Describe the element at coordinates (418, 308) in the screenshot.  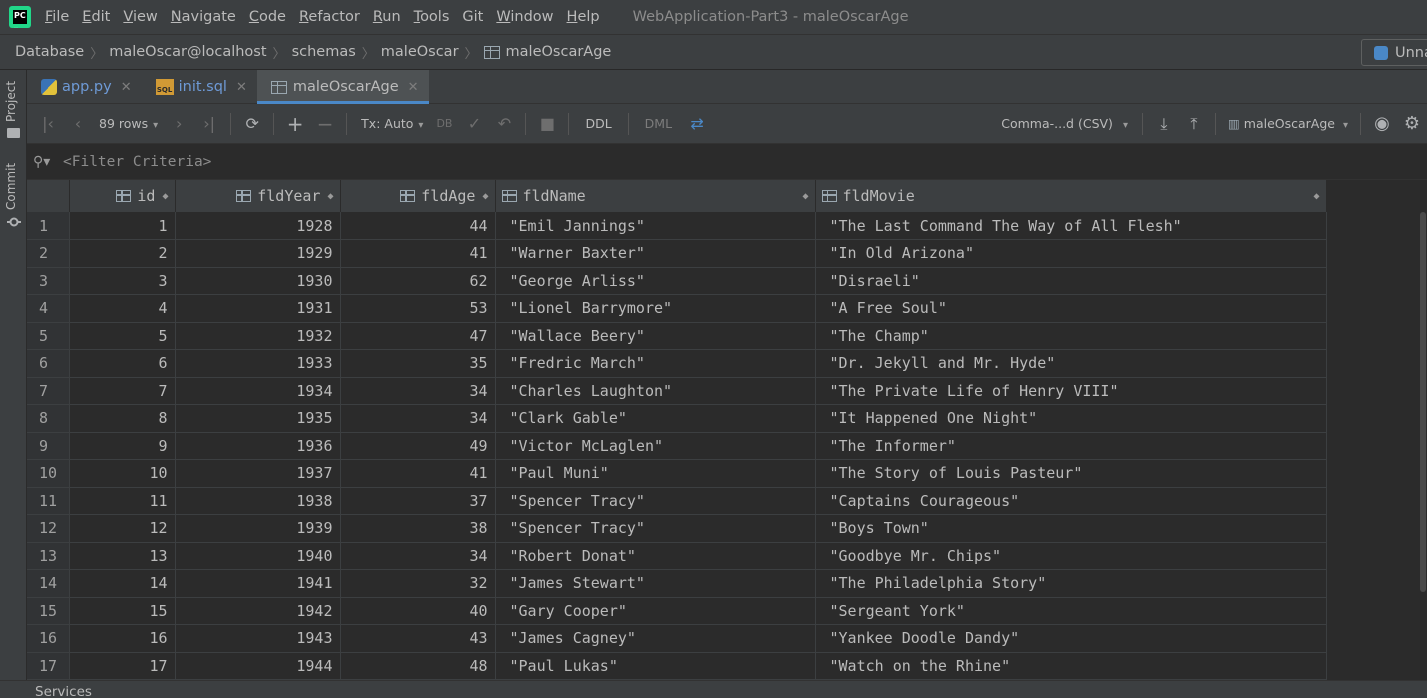
I see `cell-fldage: 53` at that location.